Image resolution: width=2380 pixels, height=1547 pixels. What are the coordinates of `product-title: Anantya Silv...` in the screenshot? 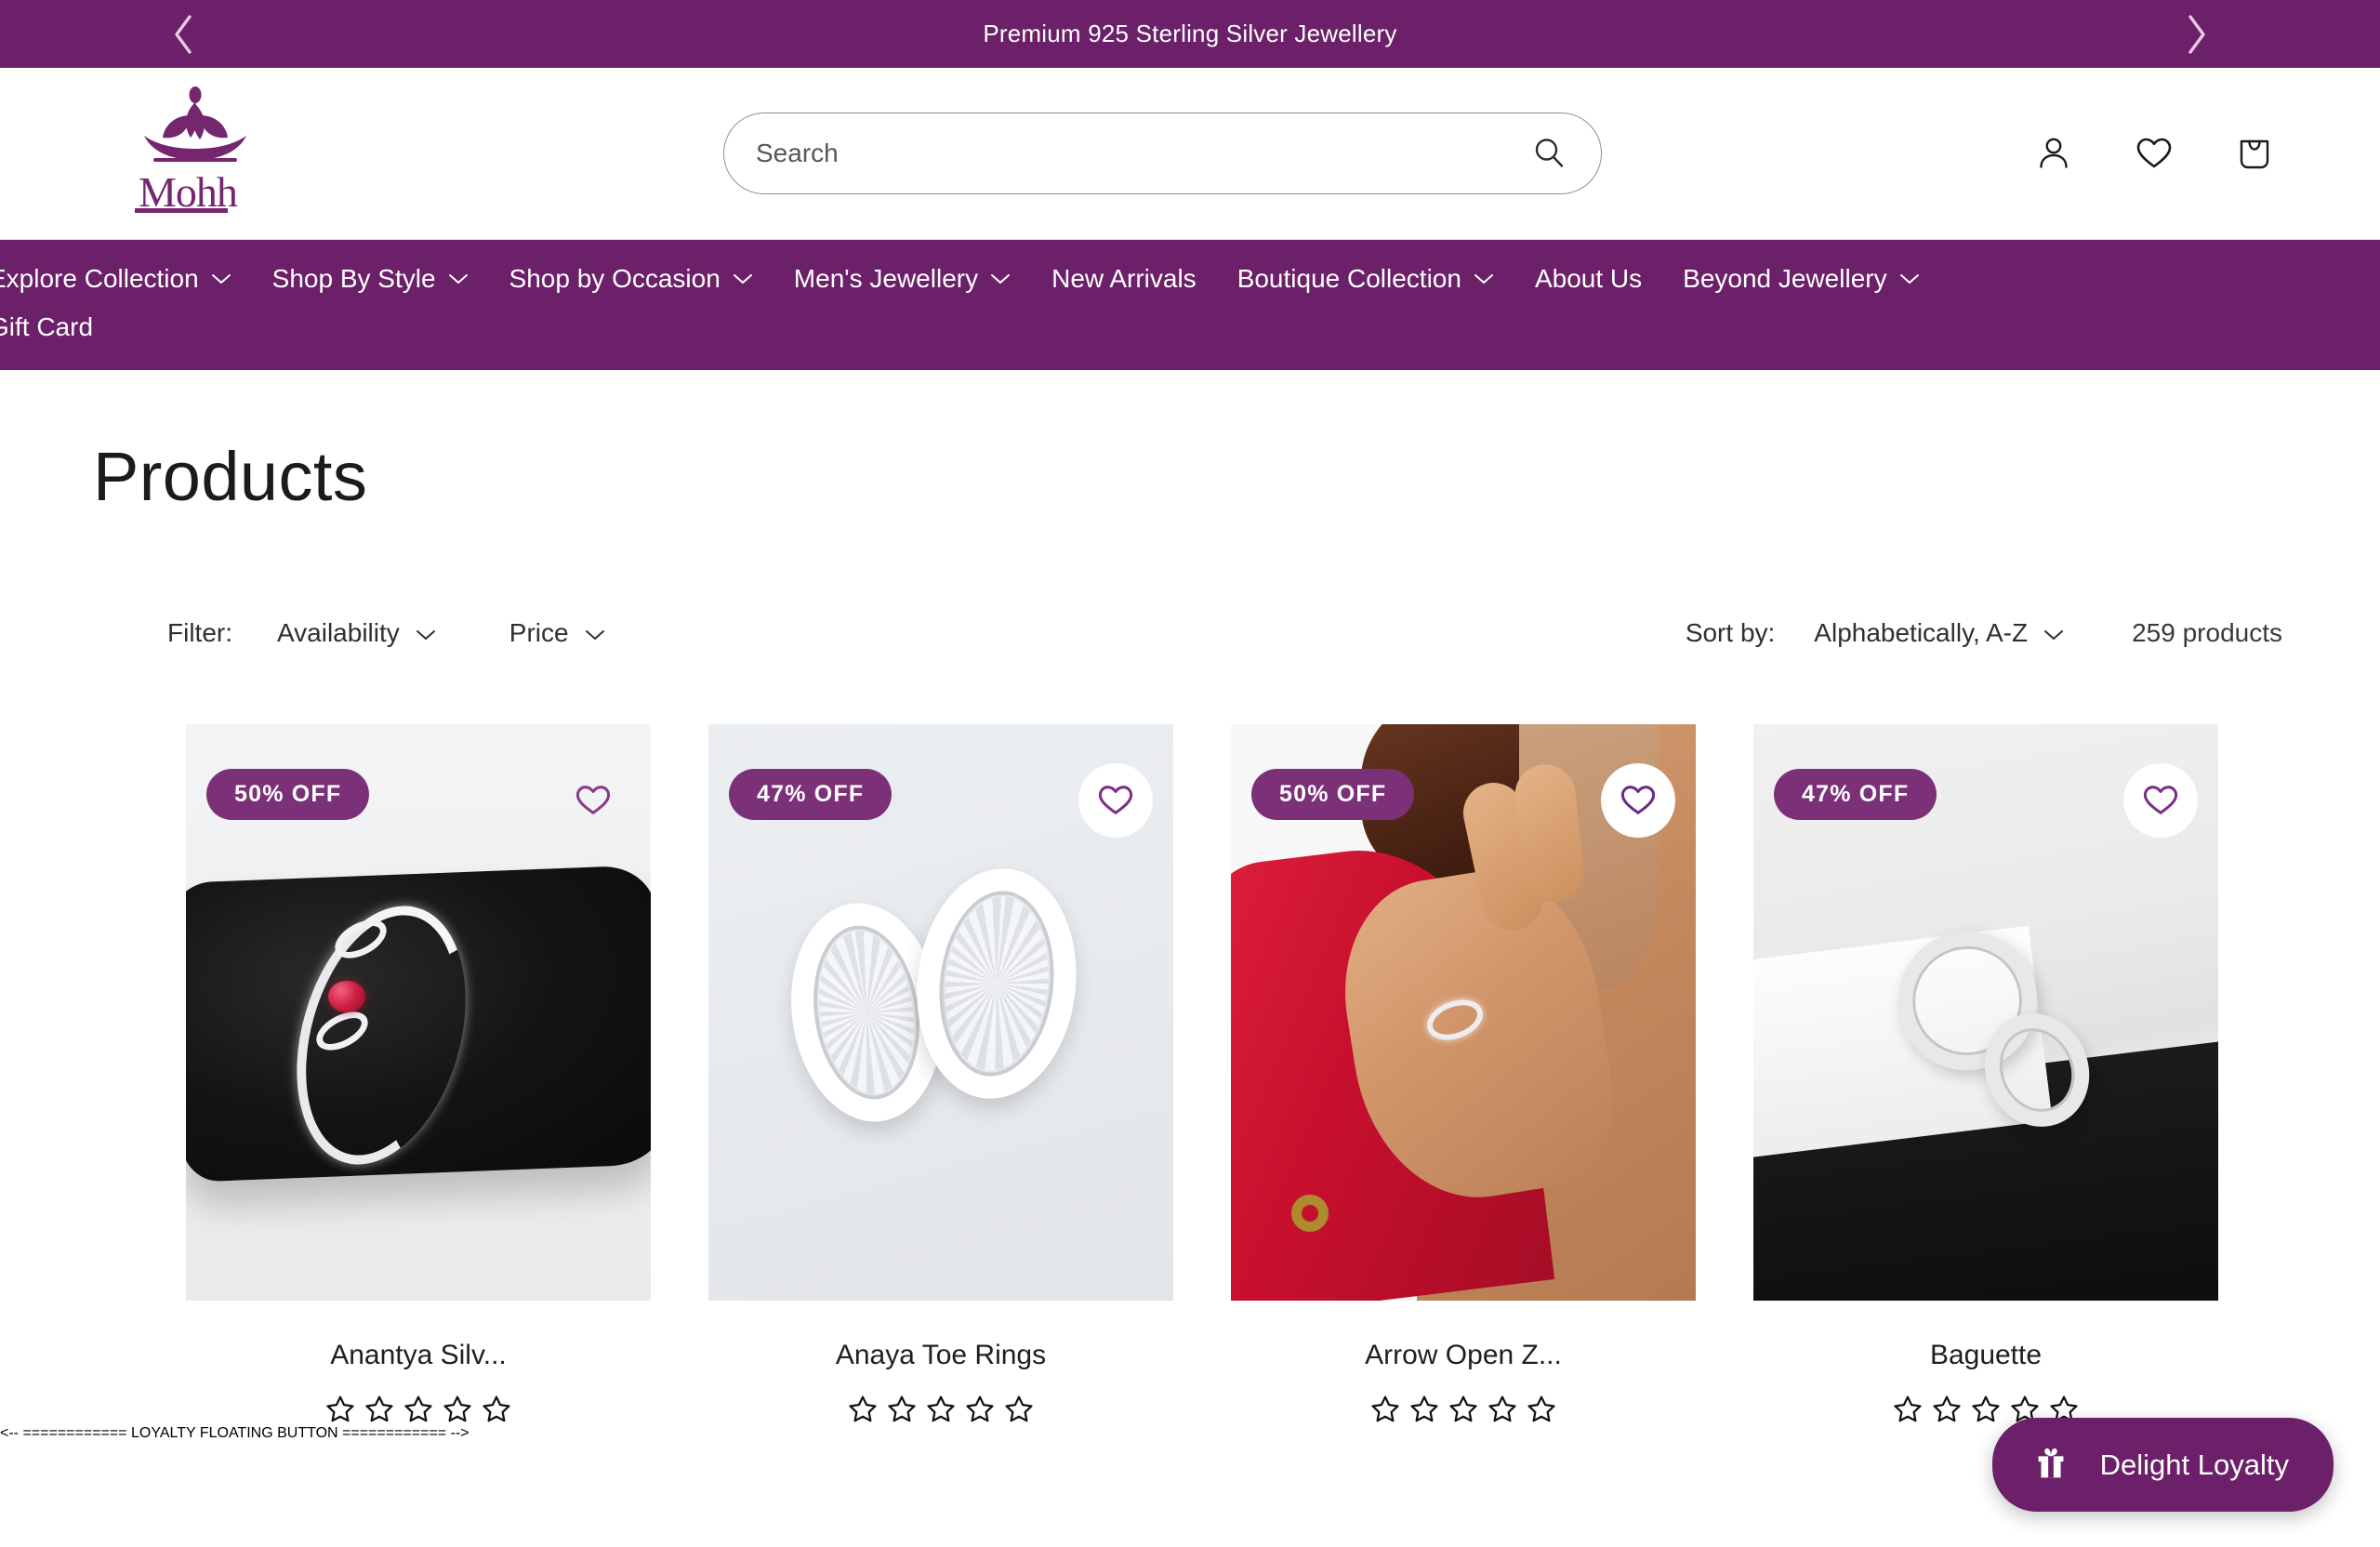 It's located at (418, 1355).